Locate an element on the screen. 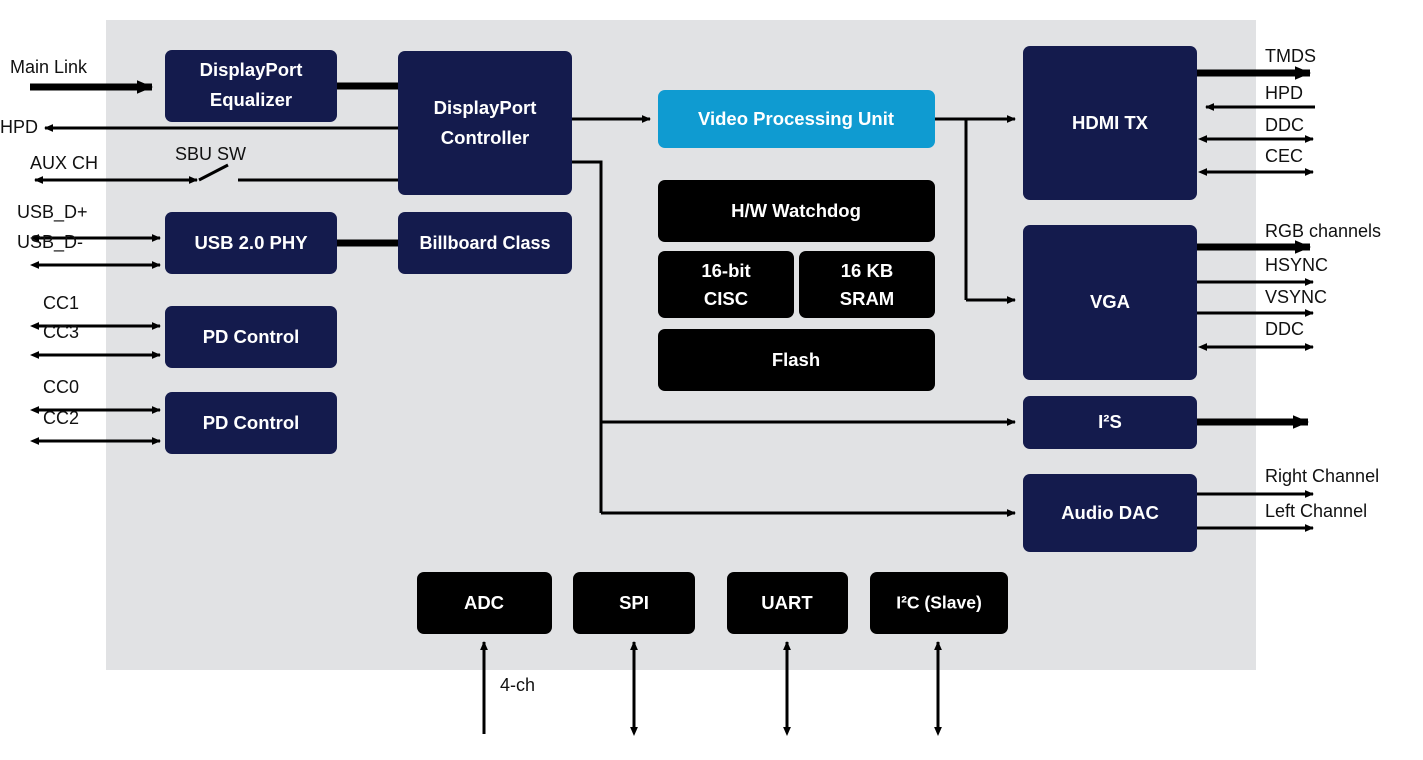 The height and width of the screenshot is (760, 1423). signal-label-cc1: CC1 is located at coordinates (61, 303).